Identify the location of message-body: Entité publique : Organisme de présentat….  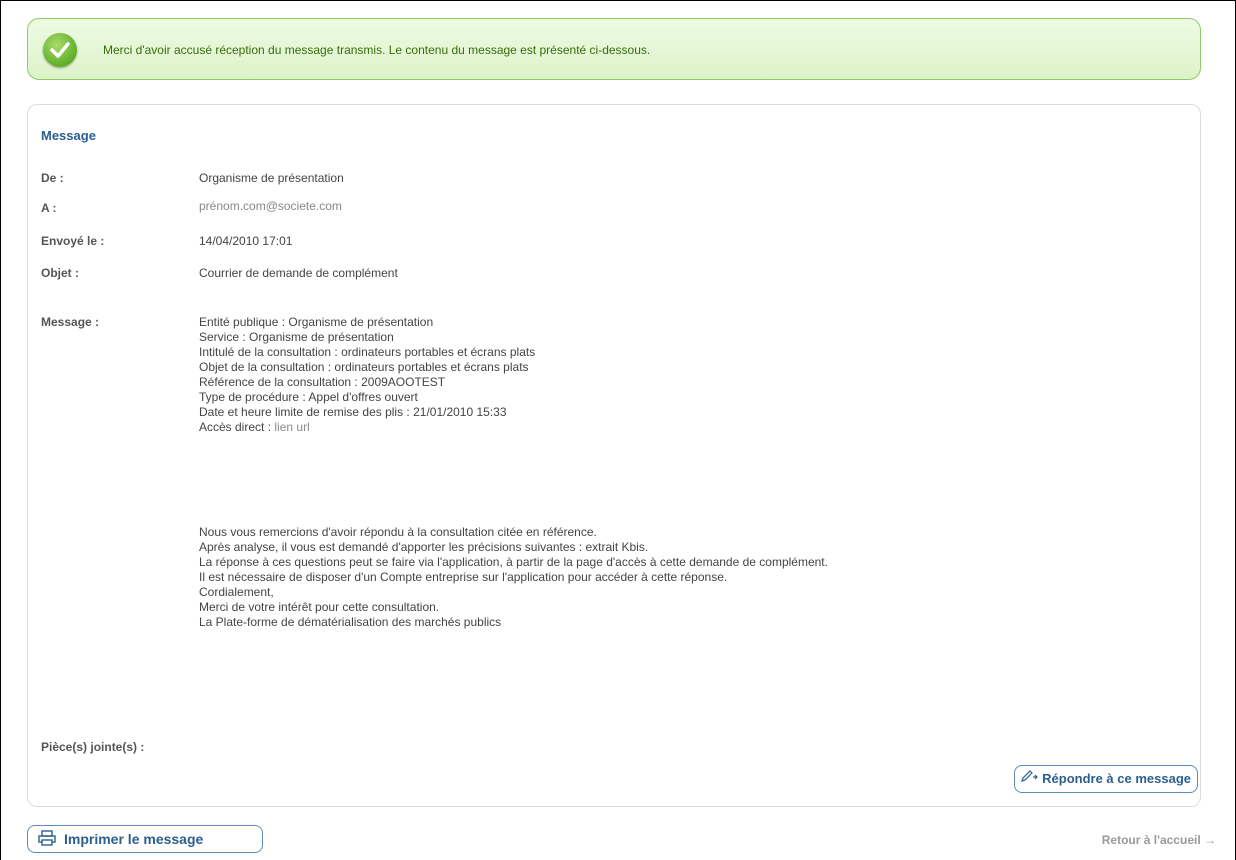
(367, 375).